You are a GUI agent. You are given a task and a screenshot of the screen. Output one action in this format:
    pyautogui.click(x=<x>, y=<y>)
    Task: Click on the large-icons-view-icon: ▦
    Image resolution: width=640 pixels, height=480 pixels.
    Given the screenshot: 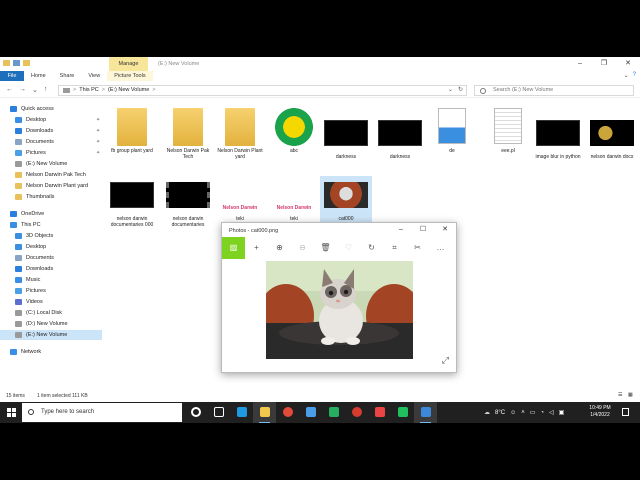 What is the action you would take?
    pyautogui.click(x=630, y=395)
    